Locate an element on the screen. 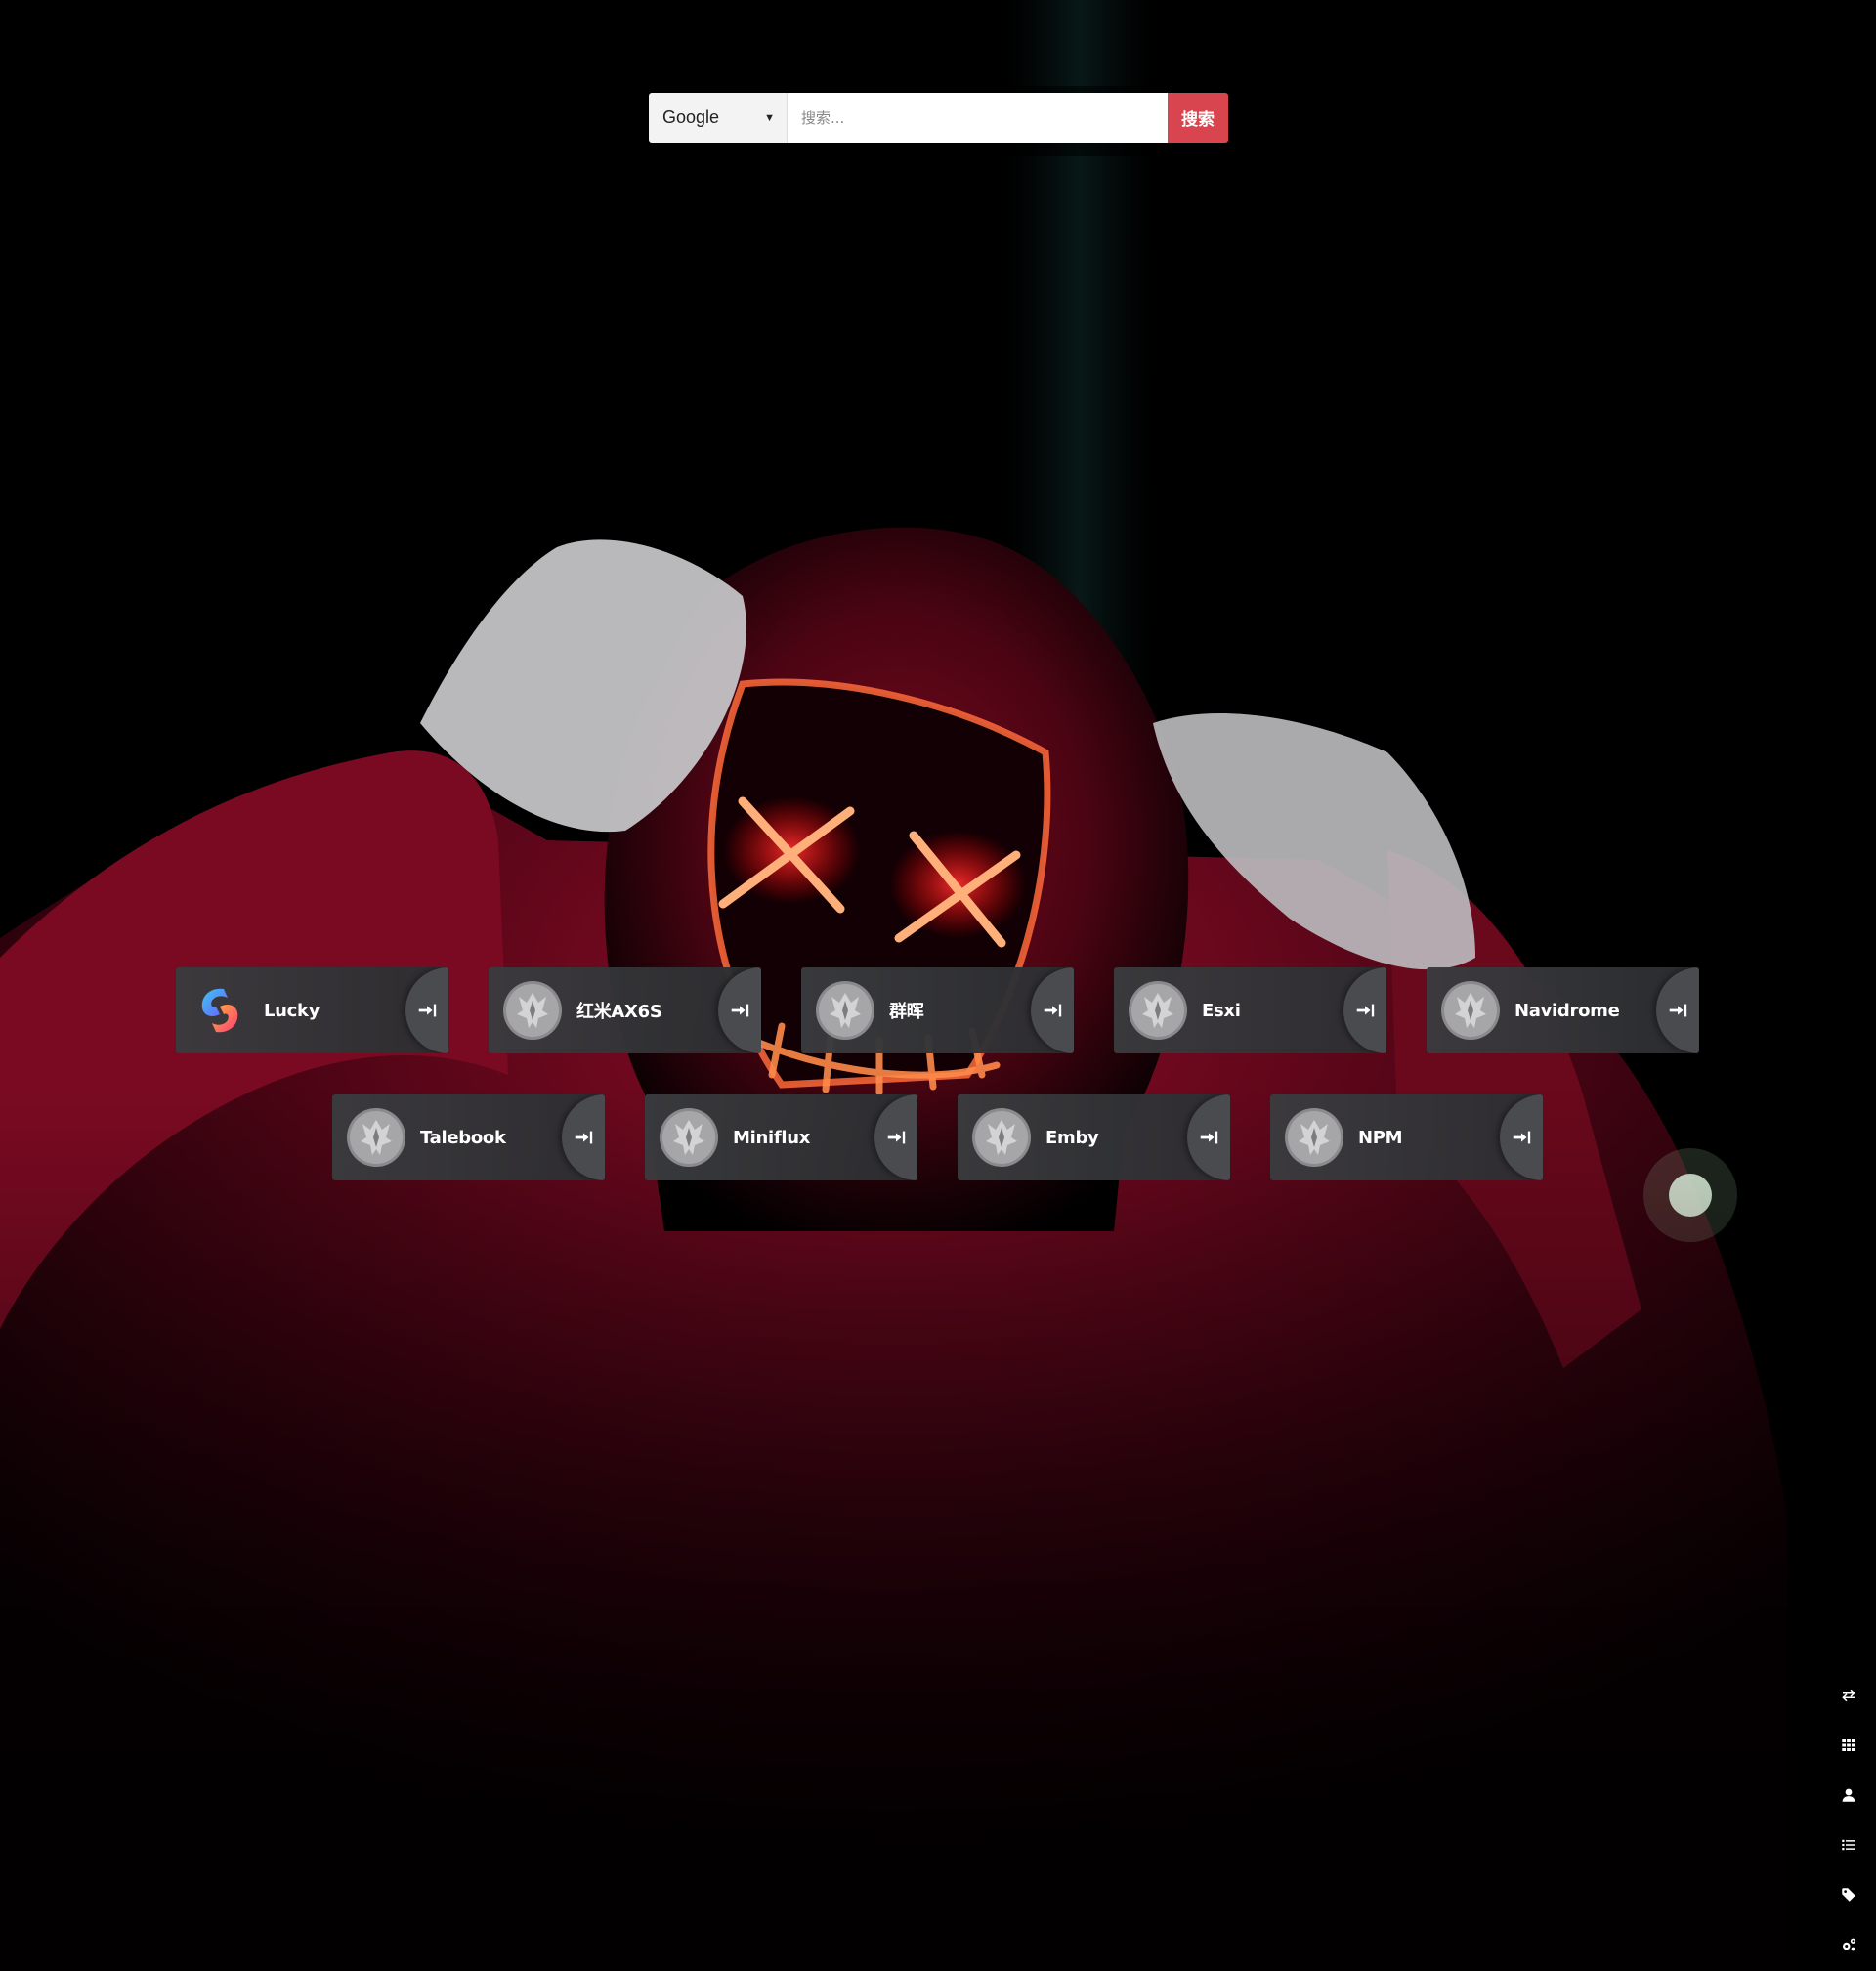 The height and width of the screenshot is (1971, 1876). app-tile-label: Lucky is located at coordinates (292, 1011).